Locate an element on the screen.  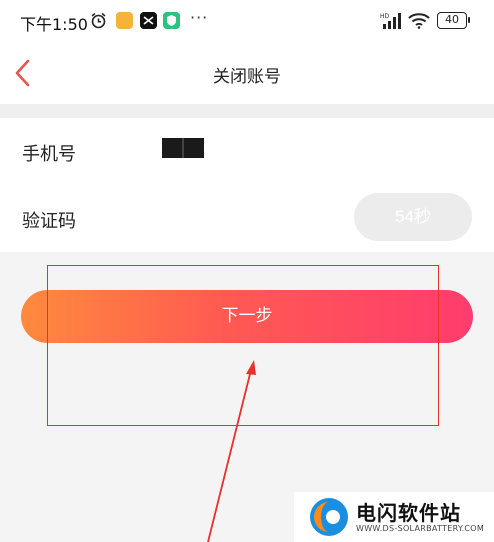
section-divider is located at coordinates (247, 111).